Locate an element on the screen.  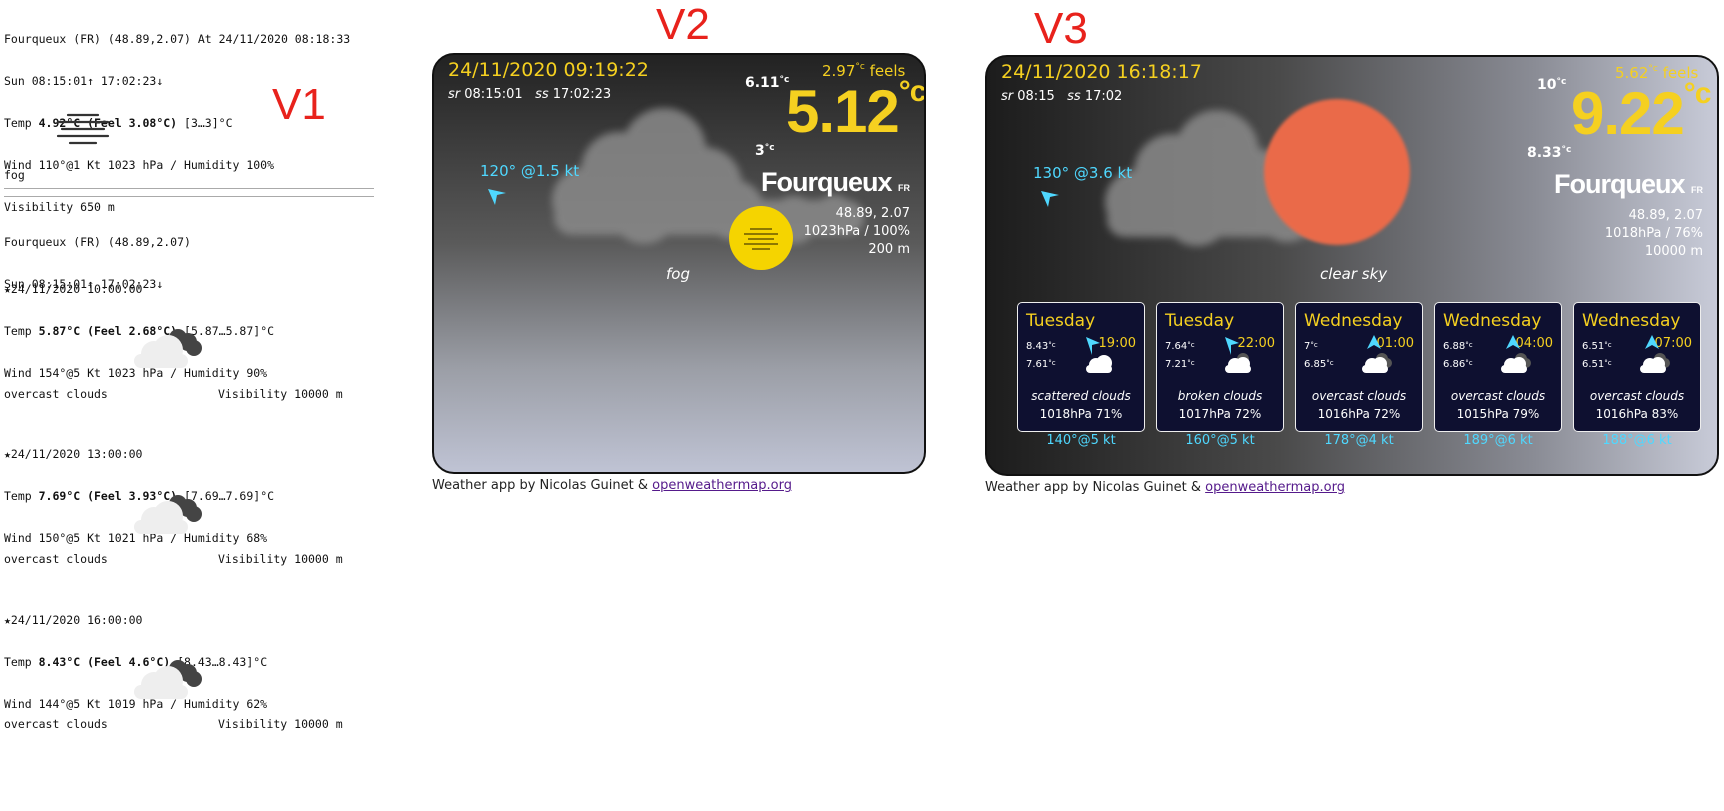
forecast-min: 7.21°c is located at coordinates (1180, 364).